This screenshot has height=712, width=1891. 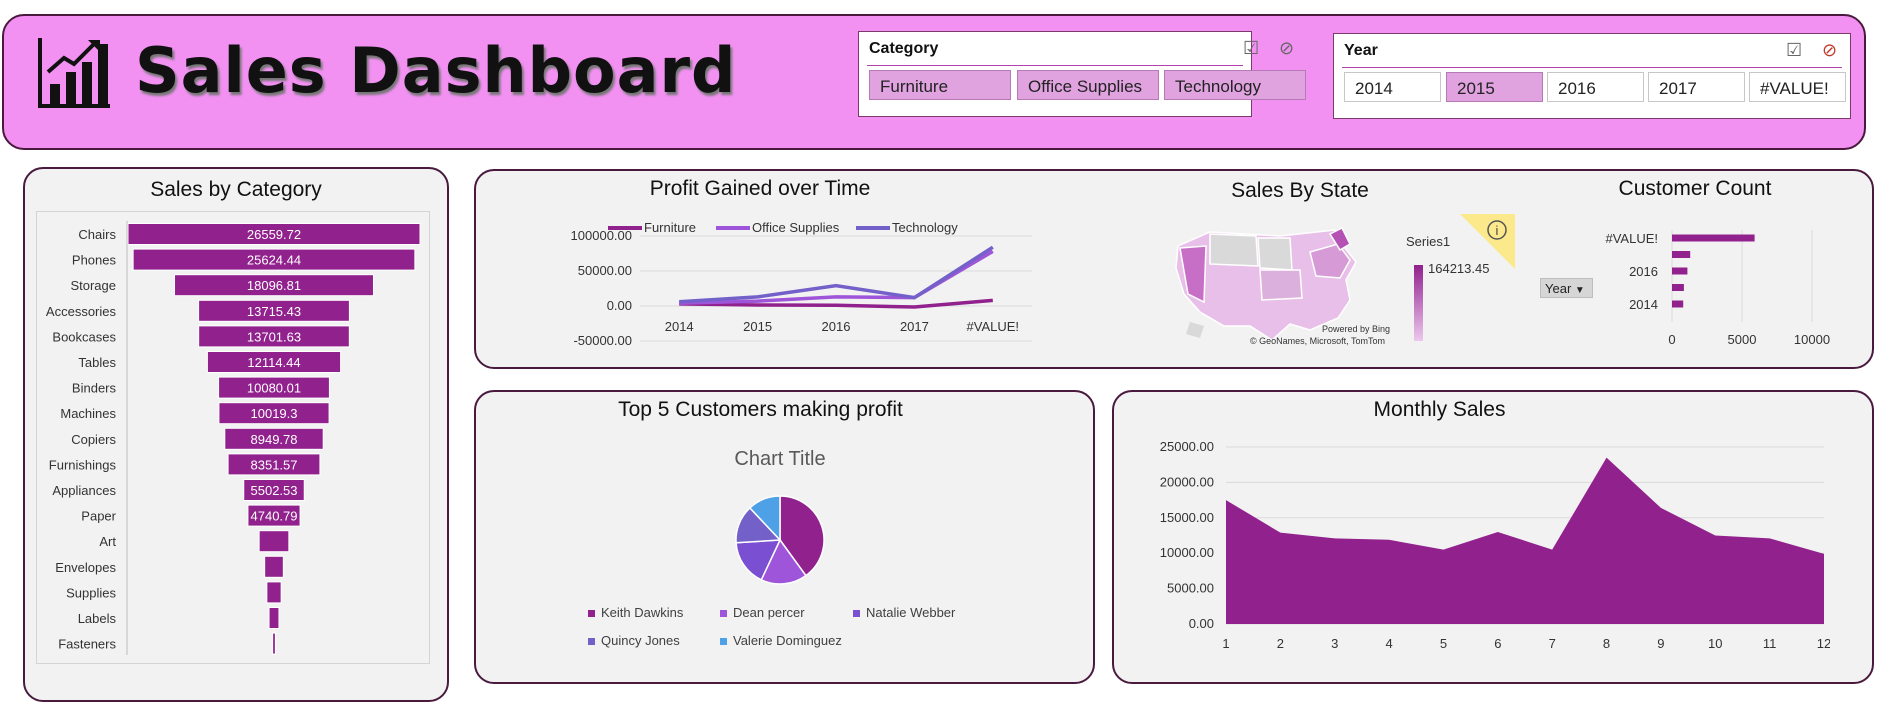 What do you see at coordinates (83, 464) in the screenshot?
I see `category-tick-label: Furnishings` at bounding box center [83, 464].